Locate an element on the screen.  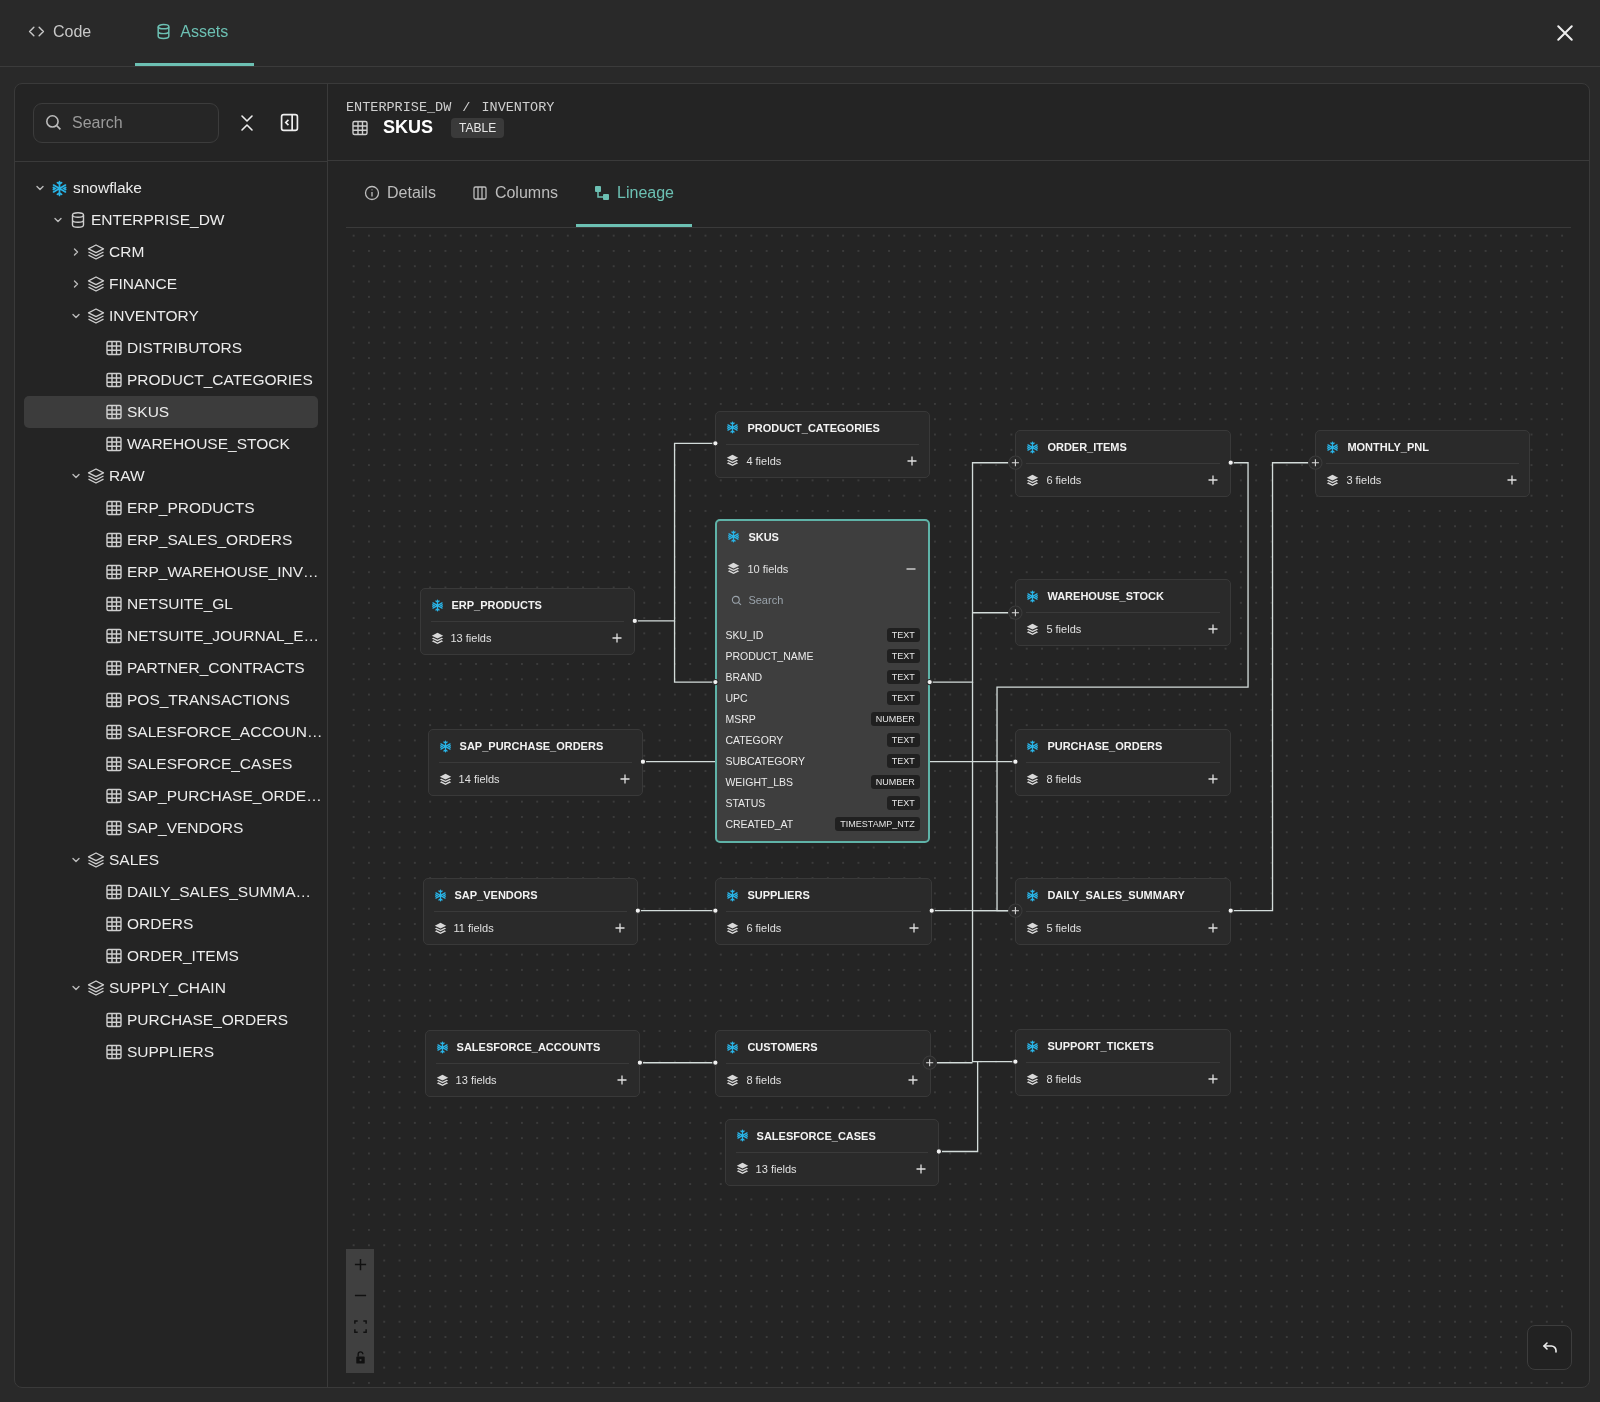
table-node: SUPPORT_TICKETS 8 fields is located at coordinates (1123, 1062).